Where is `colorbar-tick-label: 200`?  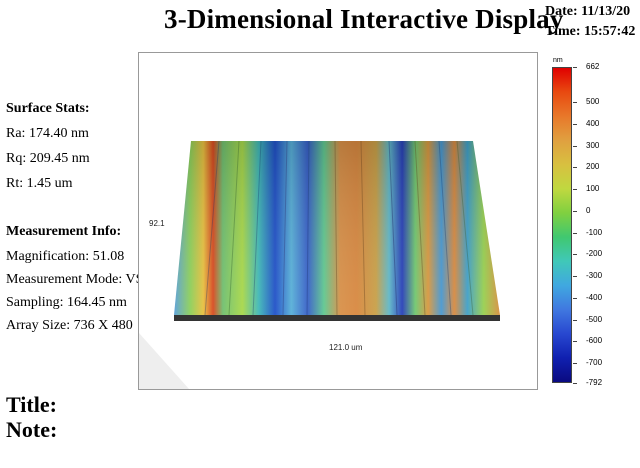
colorbar-tick-label: 200 is located at coordinates (593, 167).